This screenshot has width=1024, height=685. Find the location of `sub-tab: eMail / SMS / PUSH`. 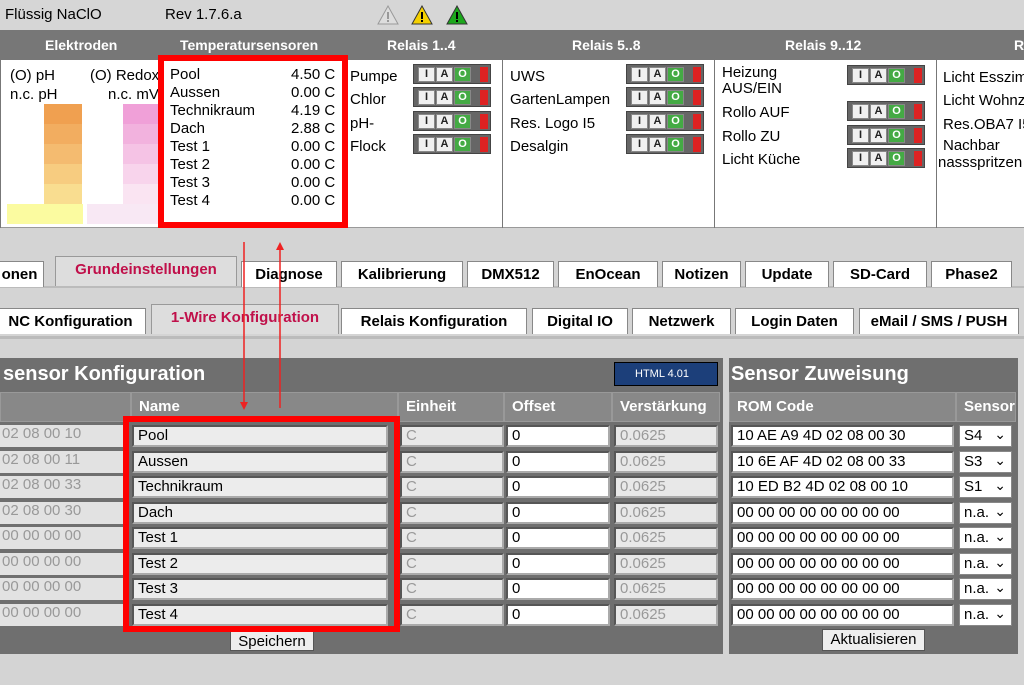

sub-tab: eMail / SMS / PUSH is located at coordinates (939, 321).